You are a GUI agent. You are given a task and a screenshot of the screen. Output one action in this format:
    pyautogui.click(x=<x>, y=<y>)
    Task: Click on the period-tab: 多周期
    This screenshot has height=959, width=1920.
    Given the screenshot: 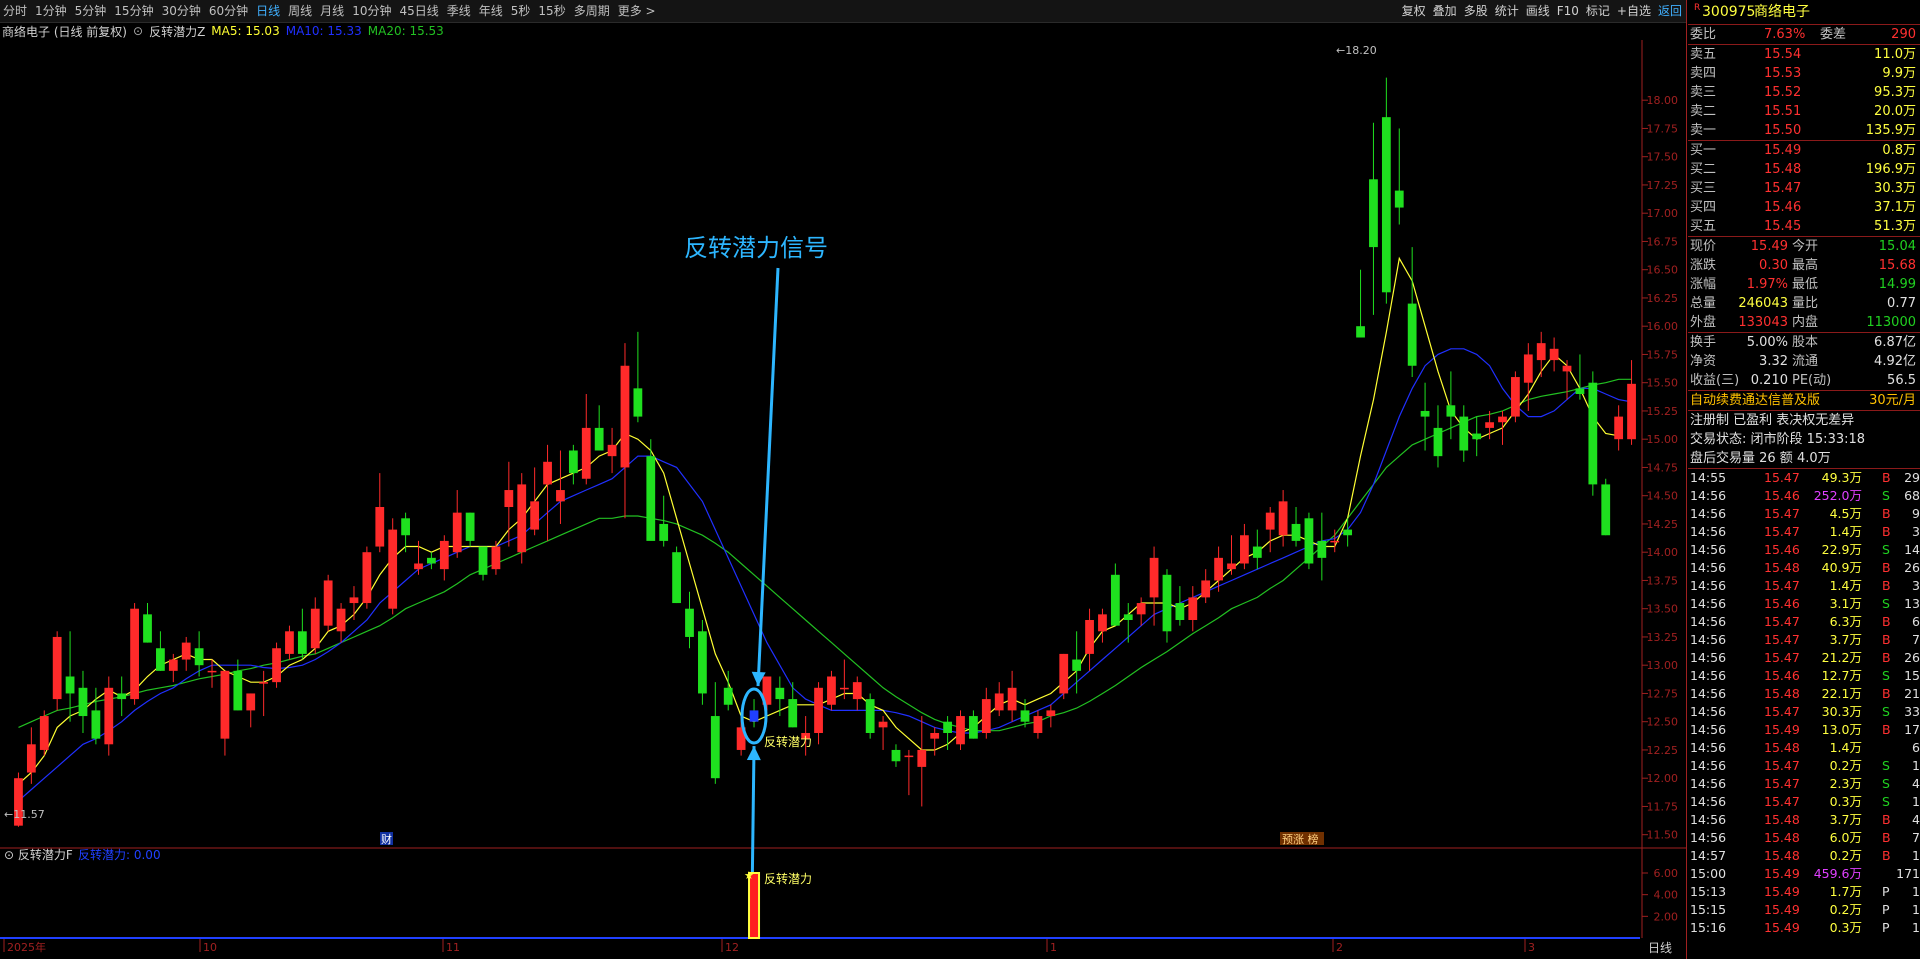 What is the action you would take?
    pyautogui.click(x=592, y=11)
    